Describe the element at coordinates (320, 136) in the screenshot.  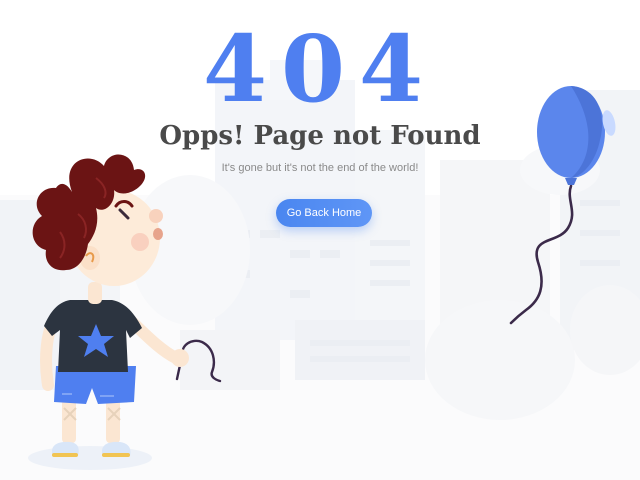
I see `page-title: Opps! Page not Found` at that location.